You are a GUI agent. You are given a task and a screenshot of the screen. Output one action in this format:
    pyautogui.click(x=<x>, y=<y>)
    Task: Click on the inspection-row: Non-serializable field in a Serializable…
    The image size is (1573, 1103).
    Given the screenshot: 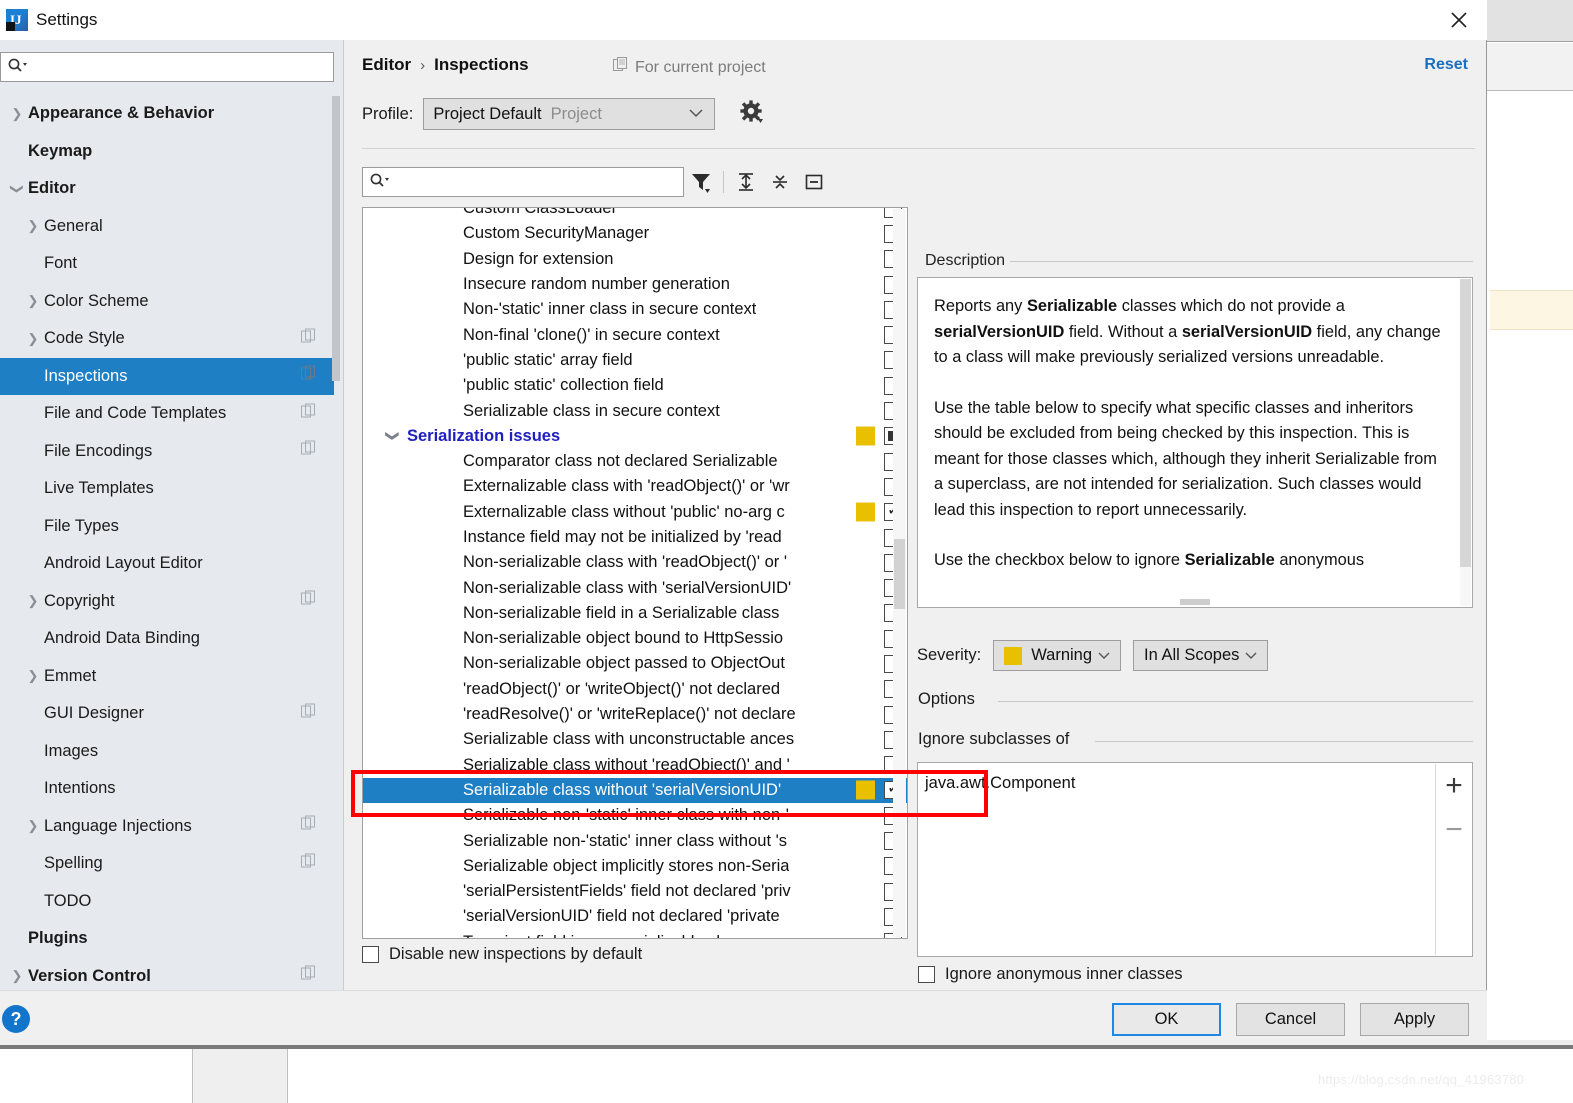 What is the action you would take?
    pyautogui.click(x=635, y=613)
    